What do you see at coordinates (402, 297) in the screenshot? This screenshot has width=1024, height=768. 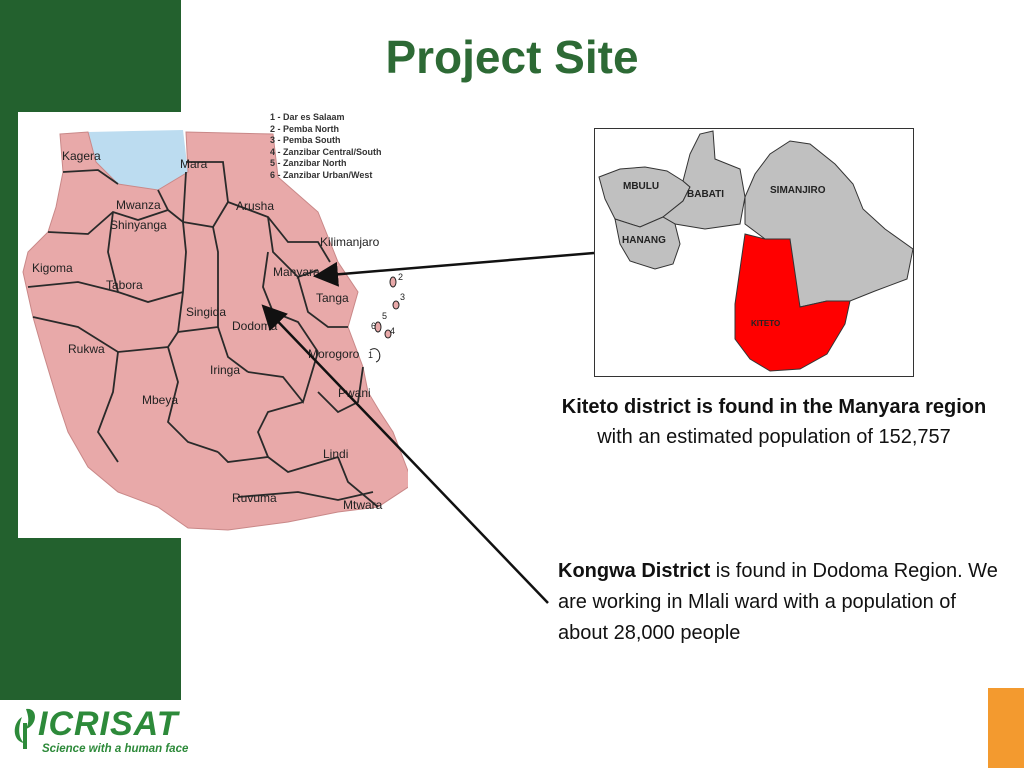 I see `island-number-3: 3` at bounding box center [402, 297].